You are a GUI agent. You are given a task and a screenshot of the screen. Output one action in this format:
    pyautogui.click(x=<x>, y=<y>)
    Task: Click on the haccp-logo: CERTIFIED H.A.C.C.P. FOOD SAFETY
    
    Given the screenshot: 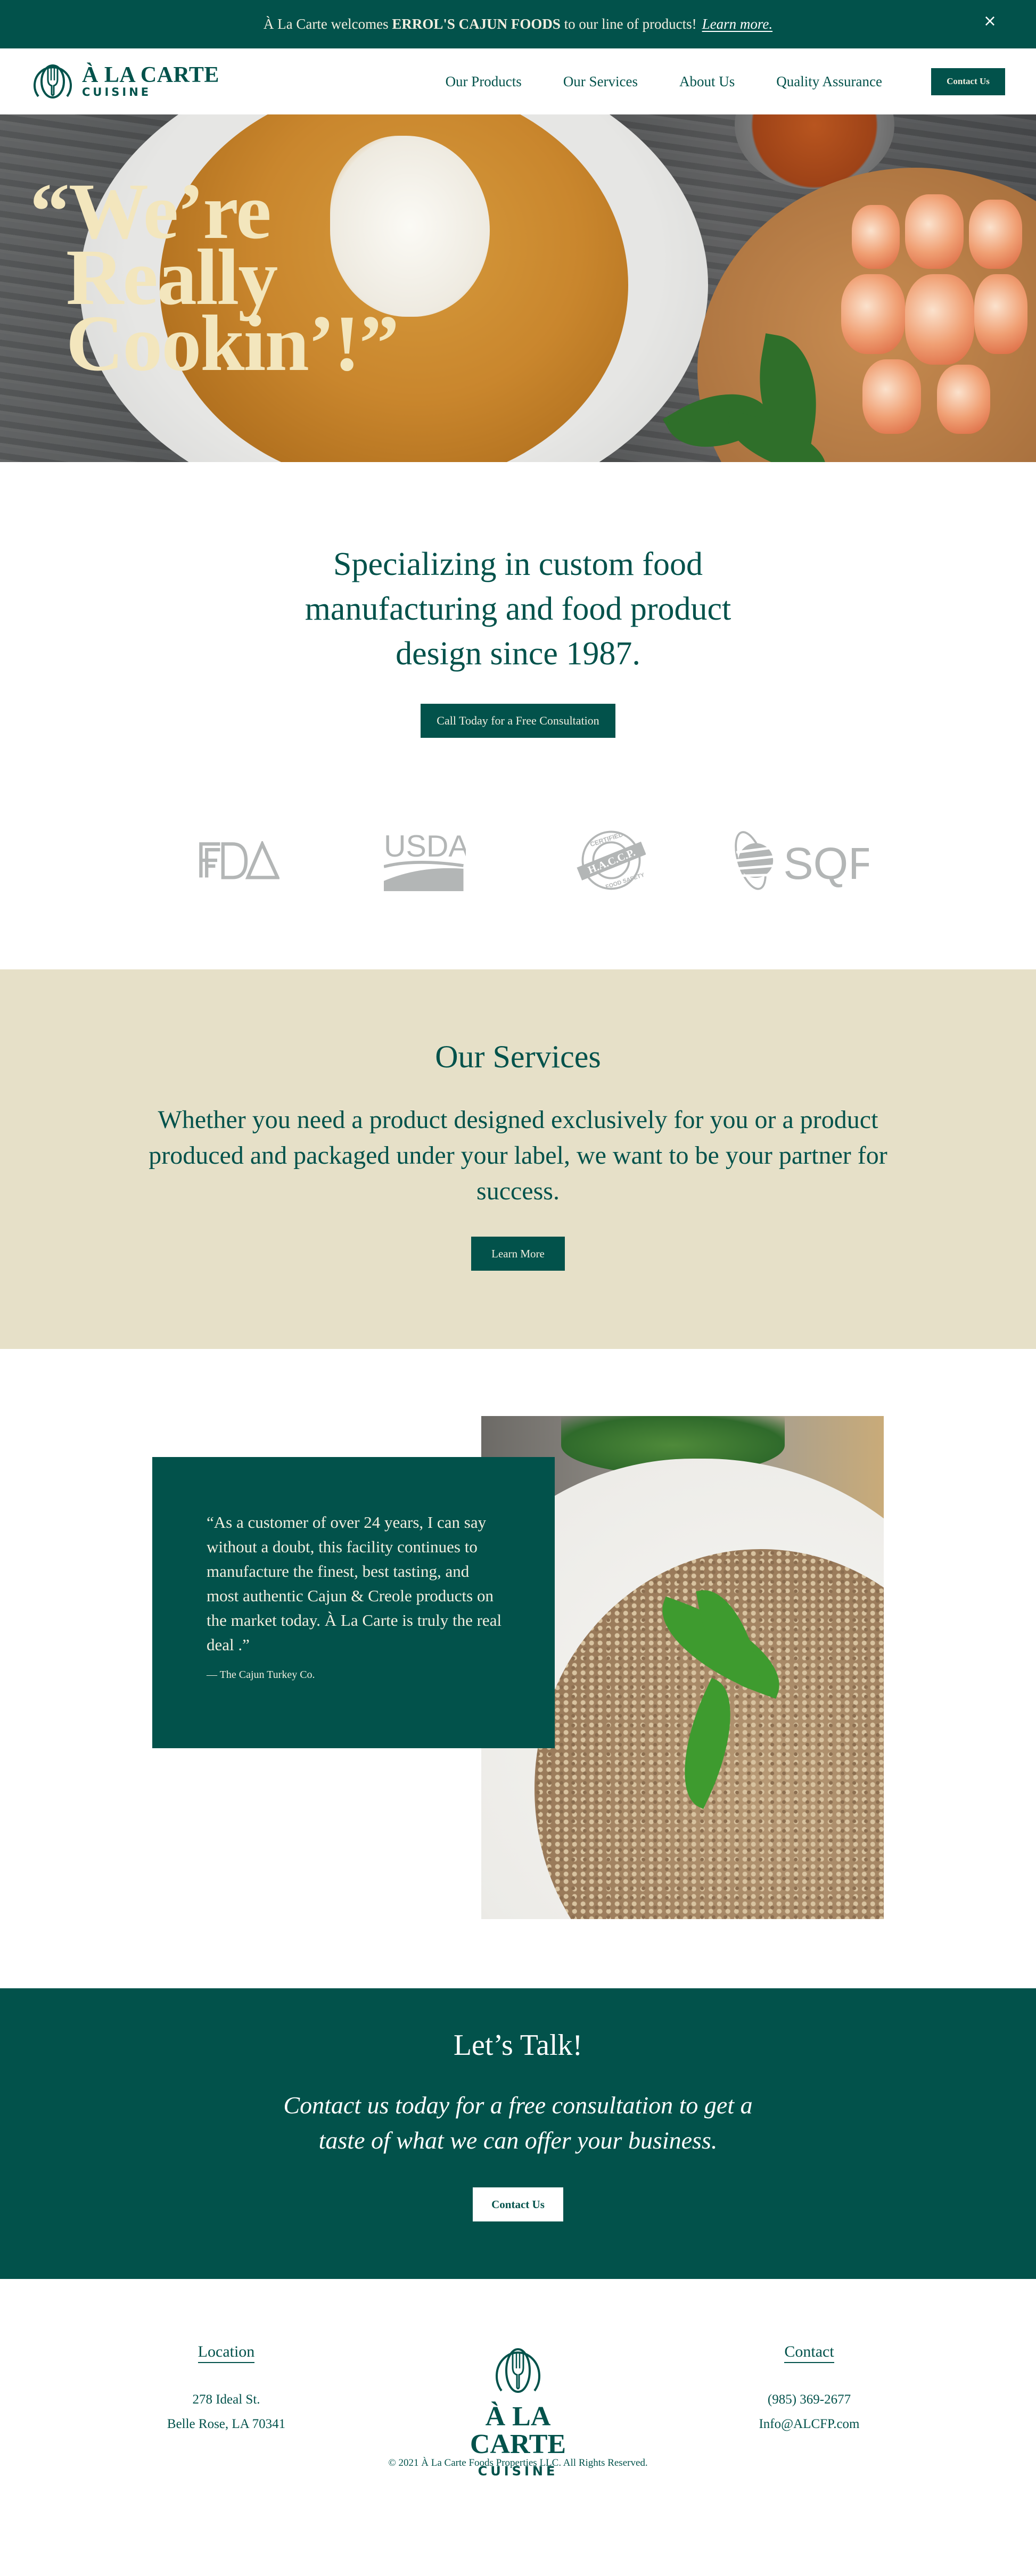 What is the action you would take?
    pyautogui.click(x=611, y=860)
    